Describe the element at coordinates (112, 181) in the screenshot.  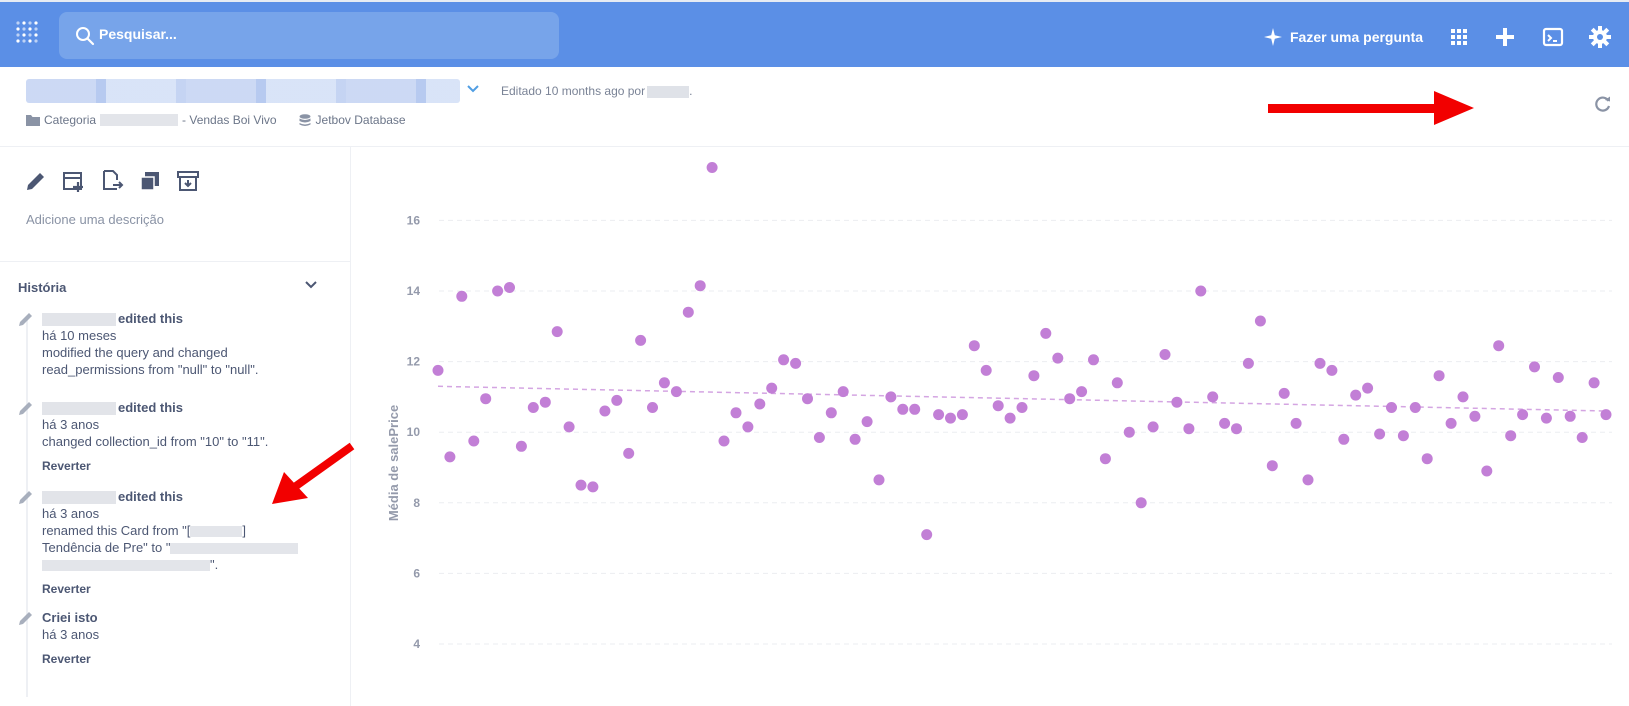
I see `move-icon` at that location.